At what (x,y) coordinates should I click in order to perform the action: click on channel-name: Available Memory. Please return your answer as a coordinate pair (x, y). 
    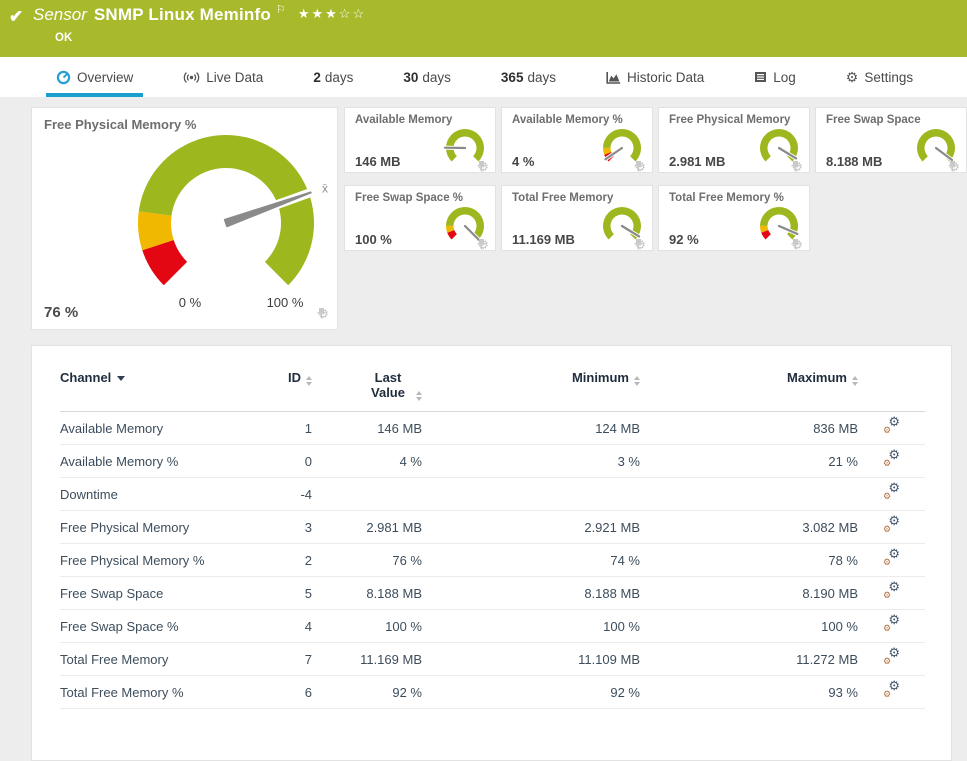
    Looking at the image, I should click on (160, 428).